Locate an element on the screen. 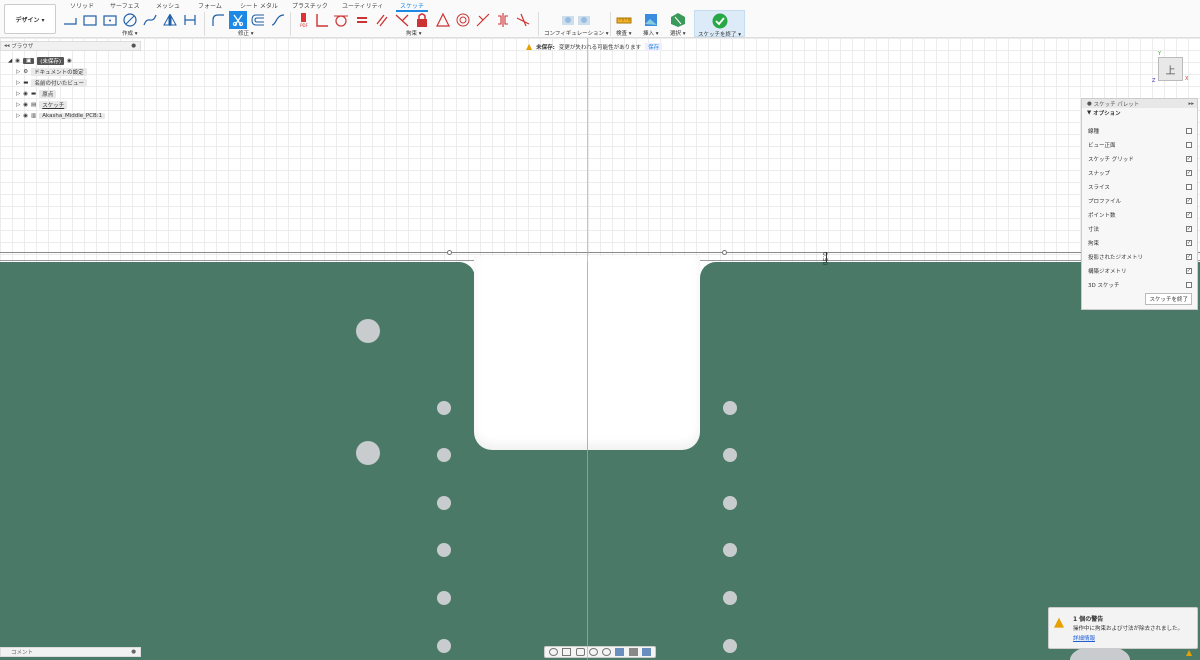  fix-icon is located at coordinates (523, 20).